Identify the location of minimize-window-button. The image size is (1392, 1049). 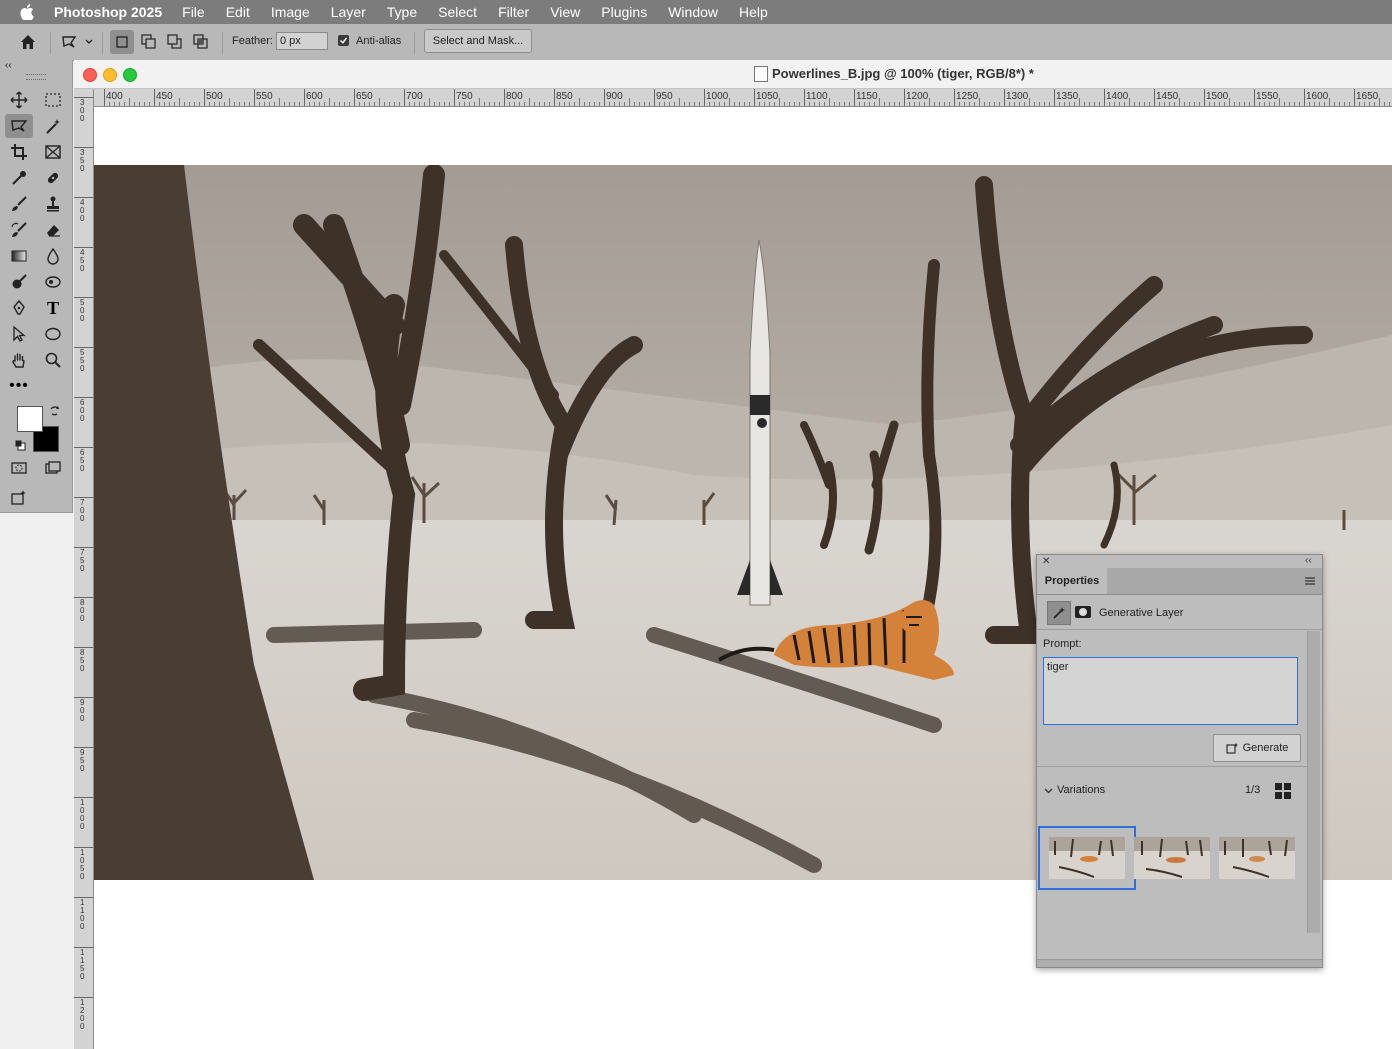
(110, 75).